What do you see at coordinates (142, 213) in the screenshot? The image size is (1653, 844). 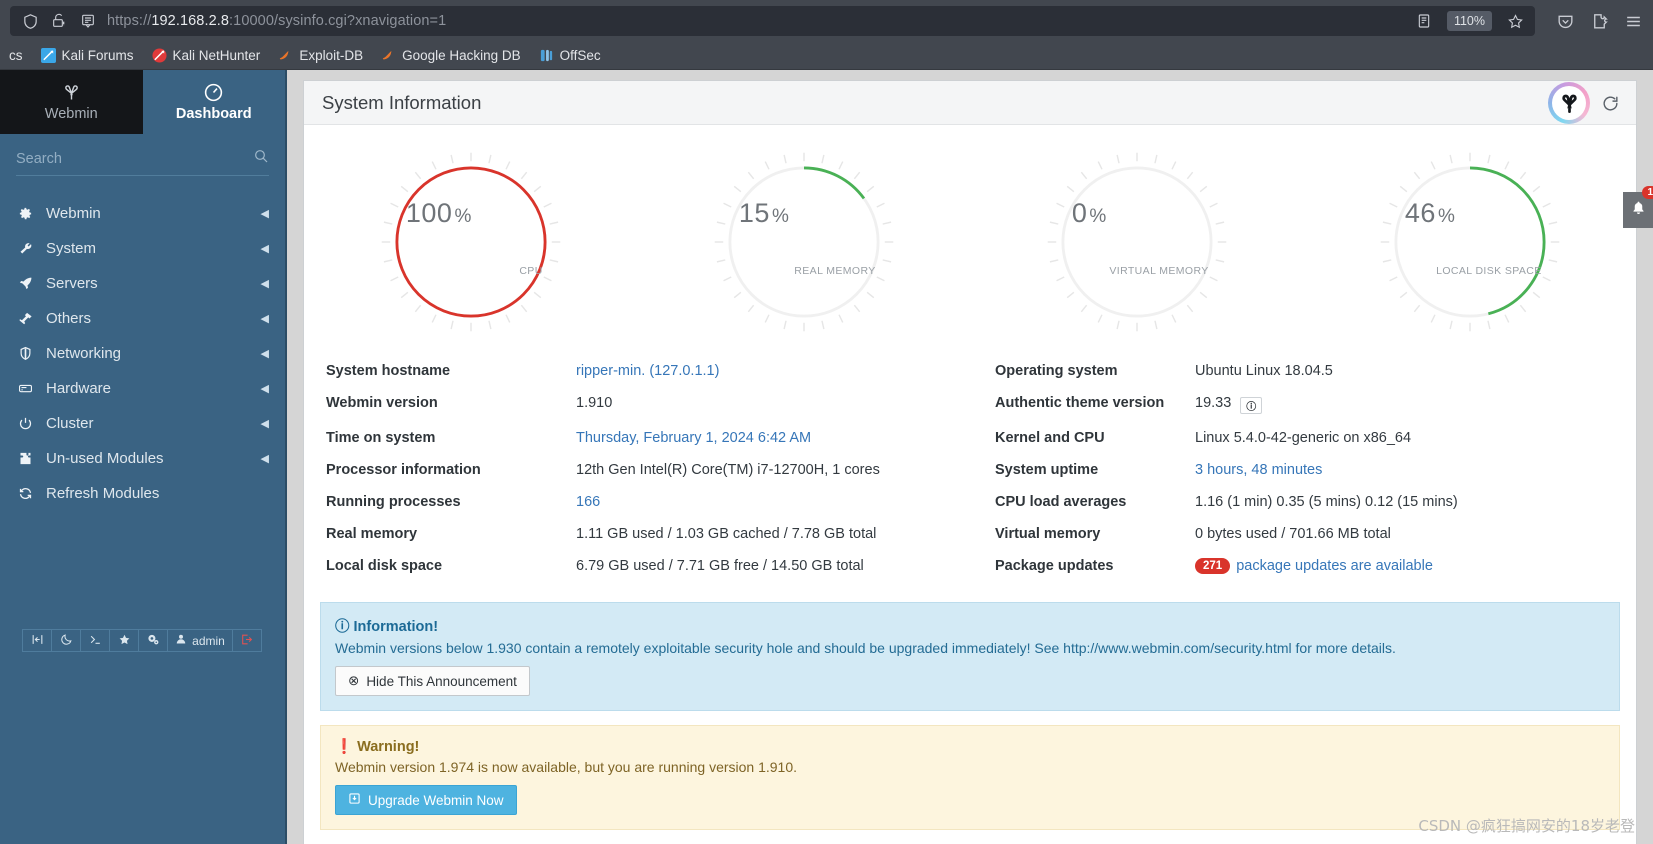 I see `sidebar-item-webmin: Webmin ◀` at bounding box center [142, 213].